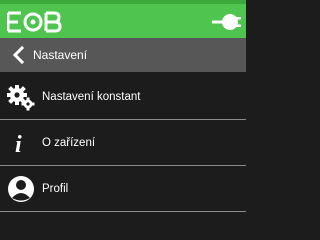  What do you see at coordinates (34, 22) in the screenshot?
I see `app-logo` at bounding box center [34, 22].